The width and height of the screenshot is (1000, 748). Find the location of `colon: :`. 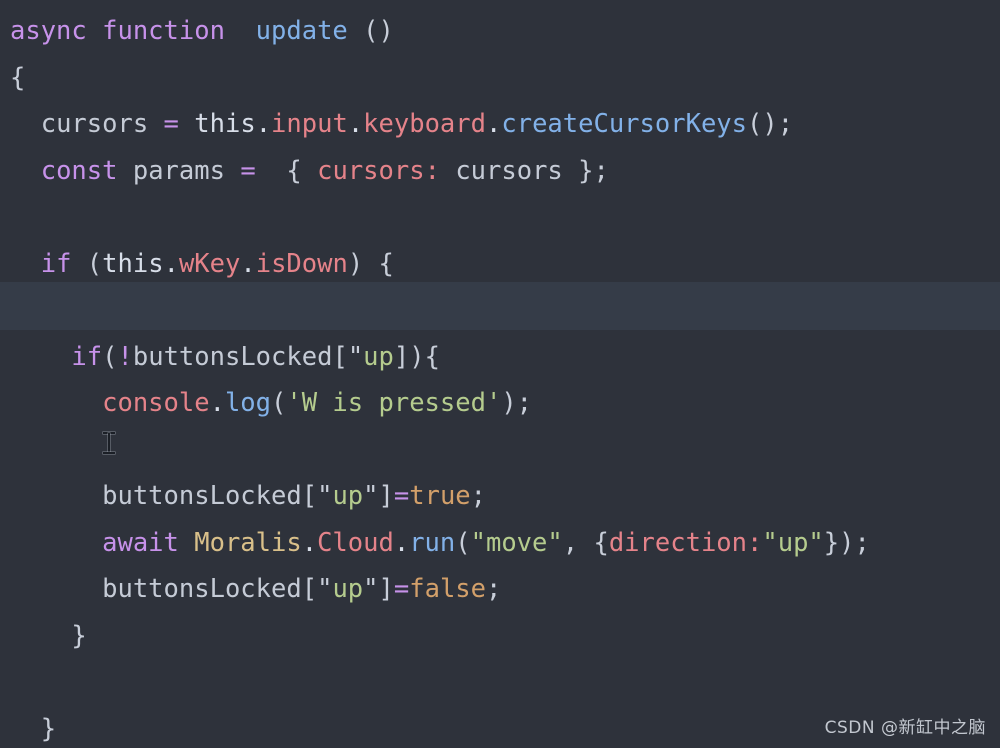

colon: : is located at coordinates (755, 542).